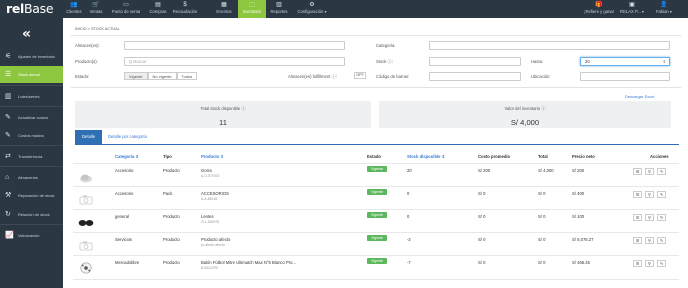 The height and width of the screenshot is (288, 688). What do you see at coordinates (185, 9) in the screenshot?
I see `nav-recaudacion: $ Recaudación` at bounding box center [185, 9].